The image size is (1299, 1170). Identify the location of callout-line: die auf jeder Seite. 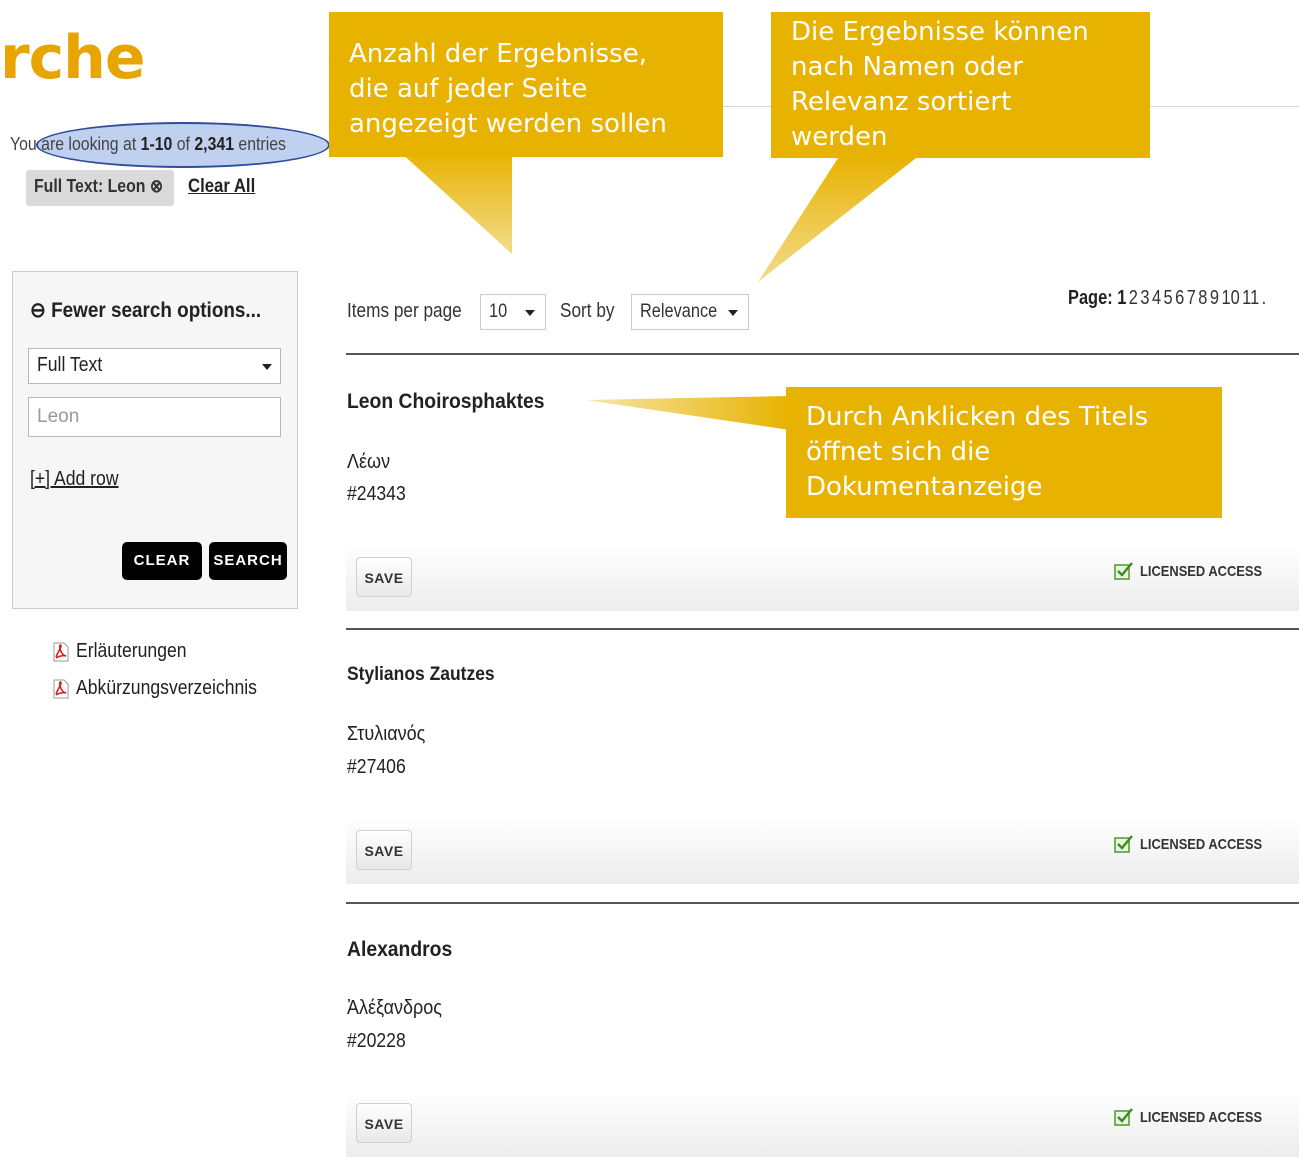
(468, 89).